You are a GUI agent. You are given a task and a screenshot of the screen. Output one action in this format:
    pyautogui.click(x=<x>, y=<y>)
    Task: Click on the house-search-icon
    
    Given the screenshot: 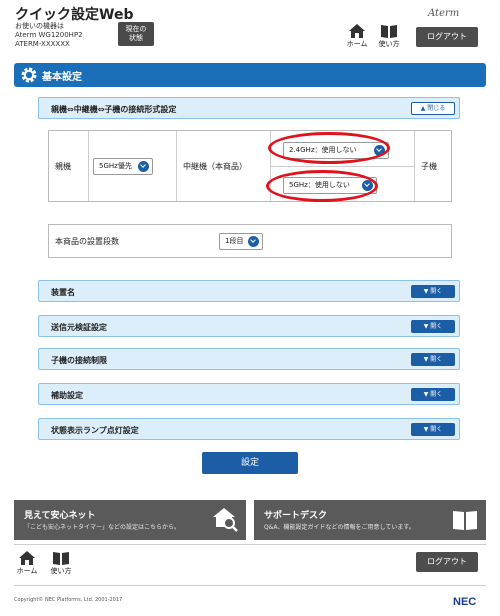 What is the action you would take?
    pyautogui.click(x=225, y=520)
    